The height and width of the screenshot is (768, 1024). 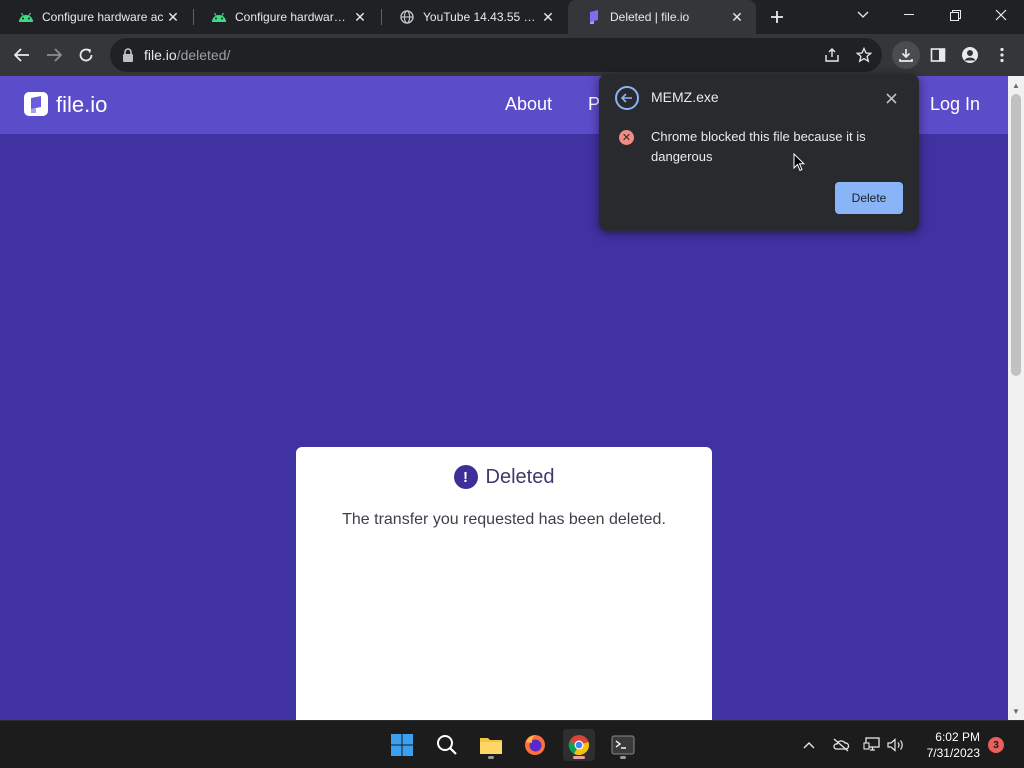 I want to click on chrome-icon, so click(x=579, y=745).